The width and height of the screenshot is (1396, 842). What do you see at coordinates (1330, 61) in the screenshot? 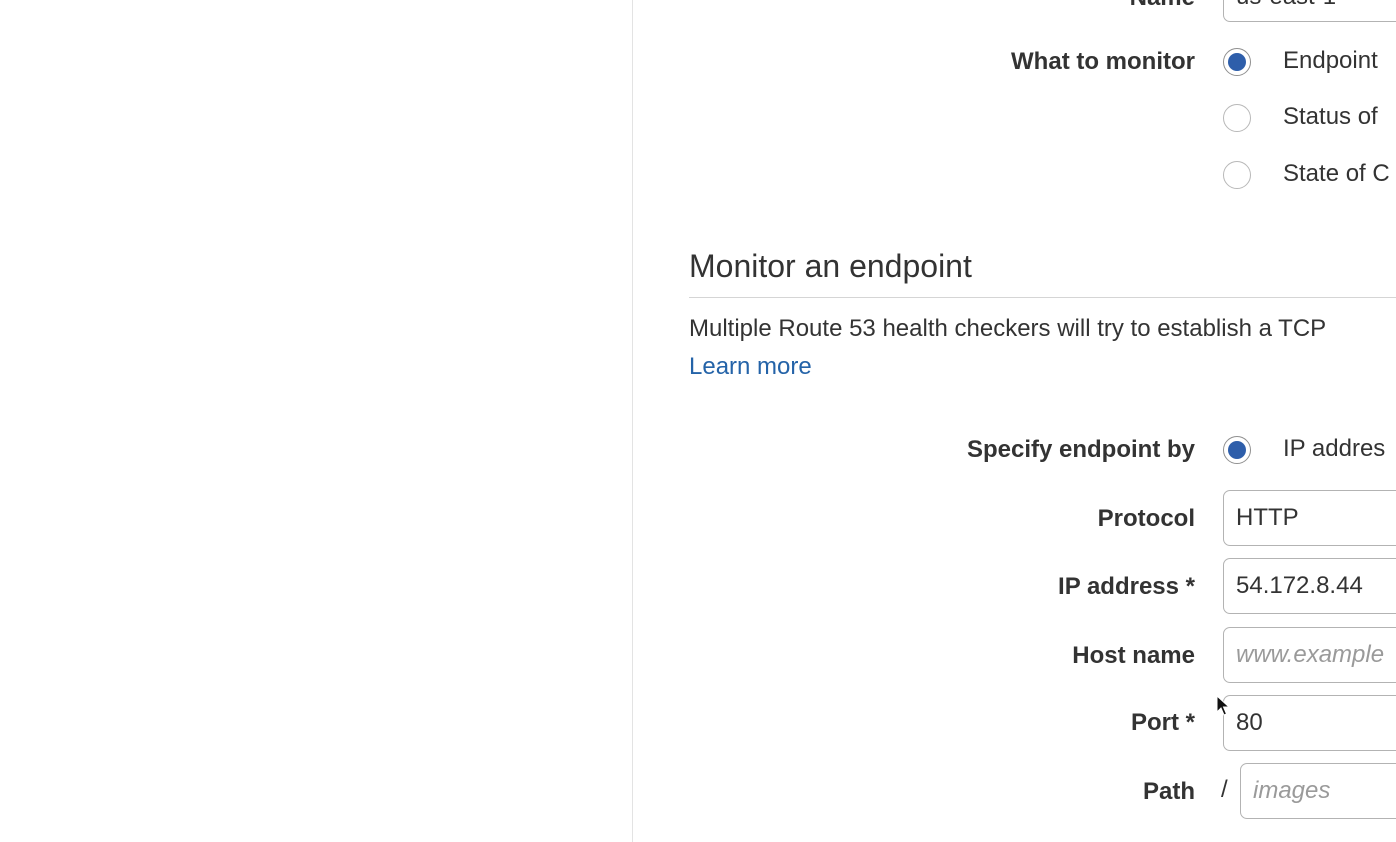
I see `monitor-endpoint-option-label: Endpoint` at bounding box center [1330, 61].